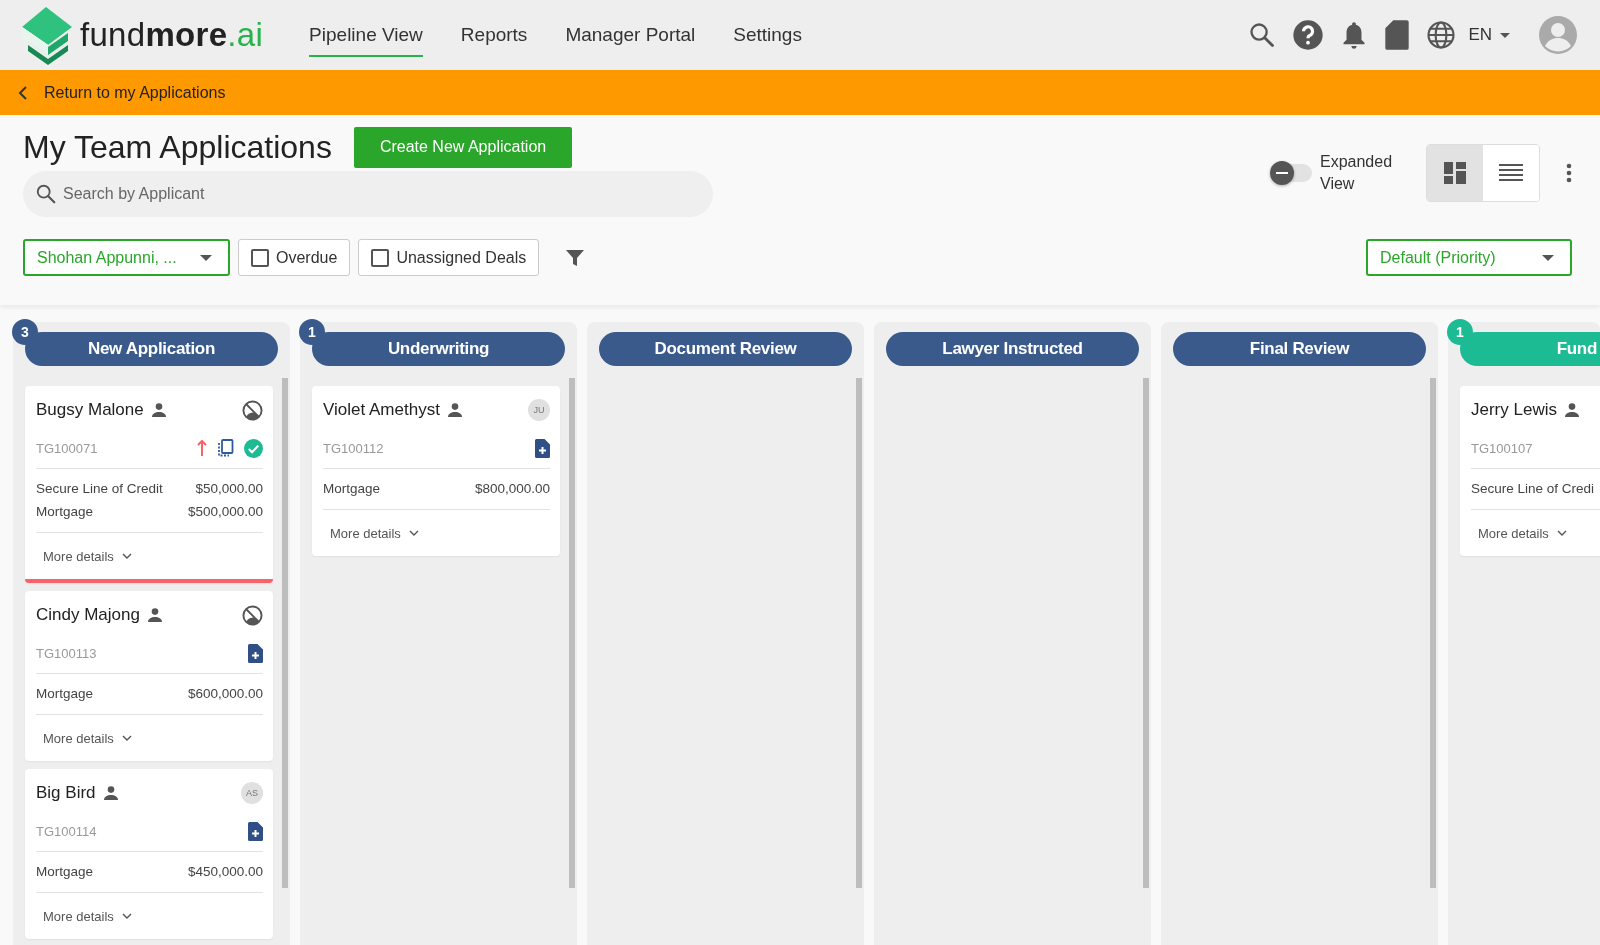 The height and width of the screenshot is (945, 1600). What do you see at coordinates (90, 410) in the screenshot?
I see `applicant-name: Bugsy Malone` at bounding box center [90, 410].